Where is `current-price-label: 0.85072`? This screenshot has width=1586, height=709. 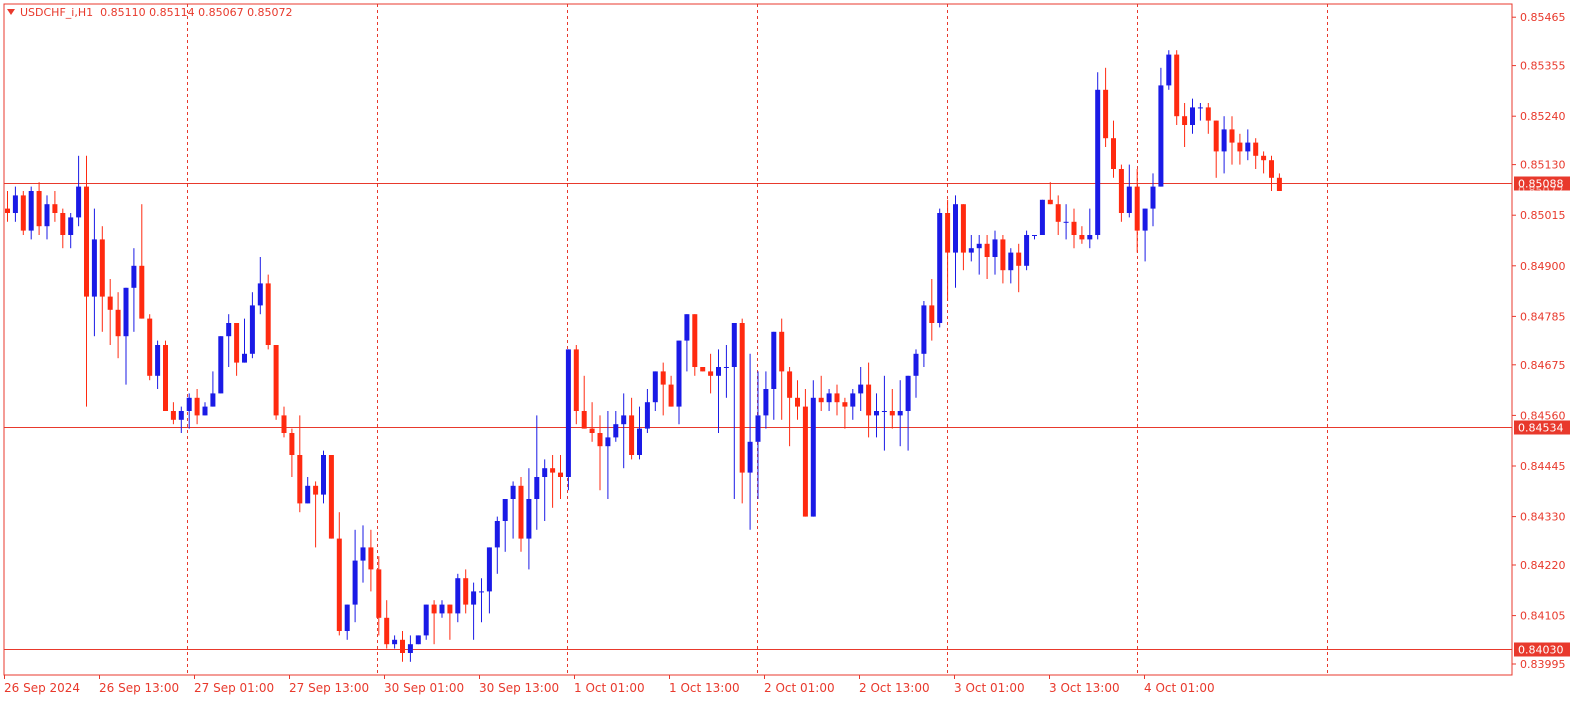
current-price-label: 0.85072 is located at coordinates (1541, 190).